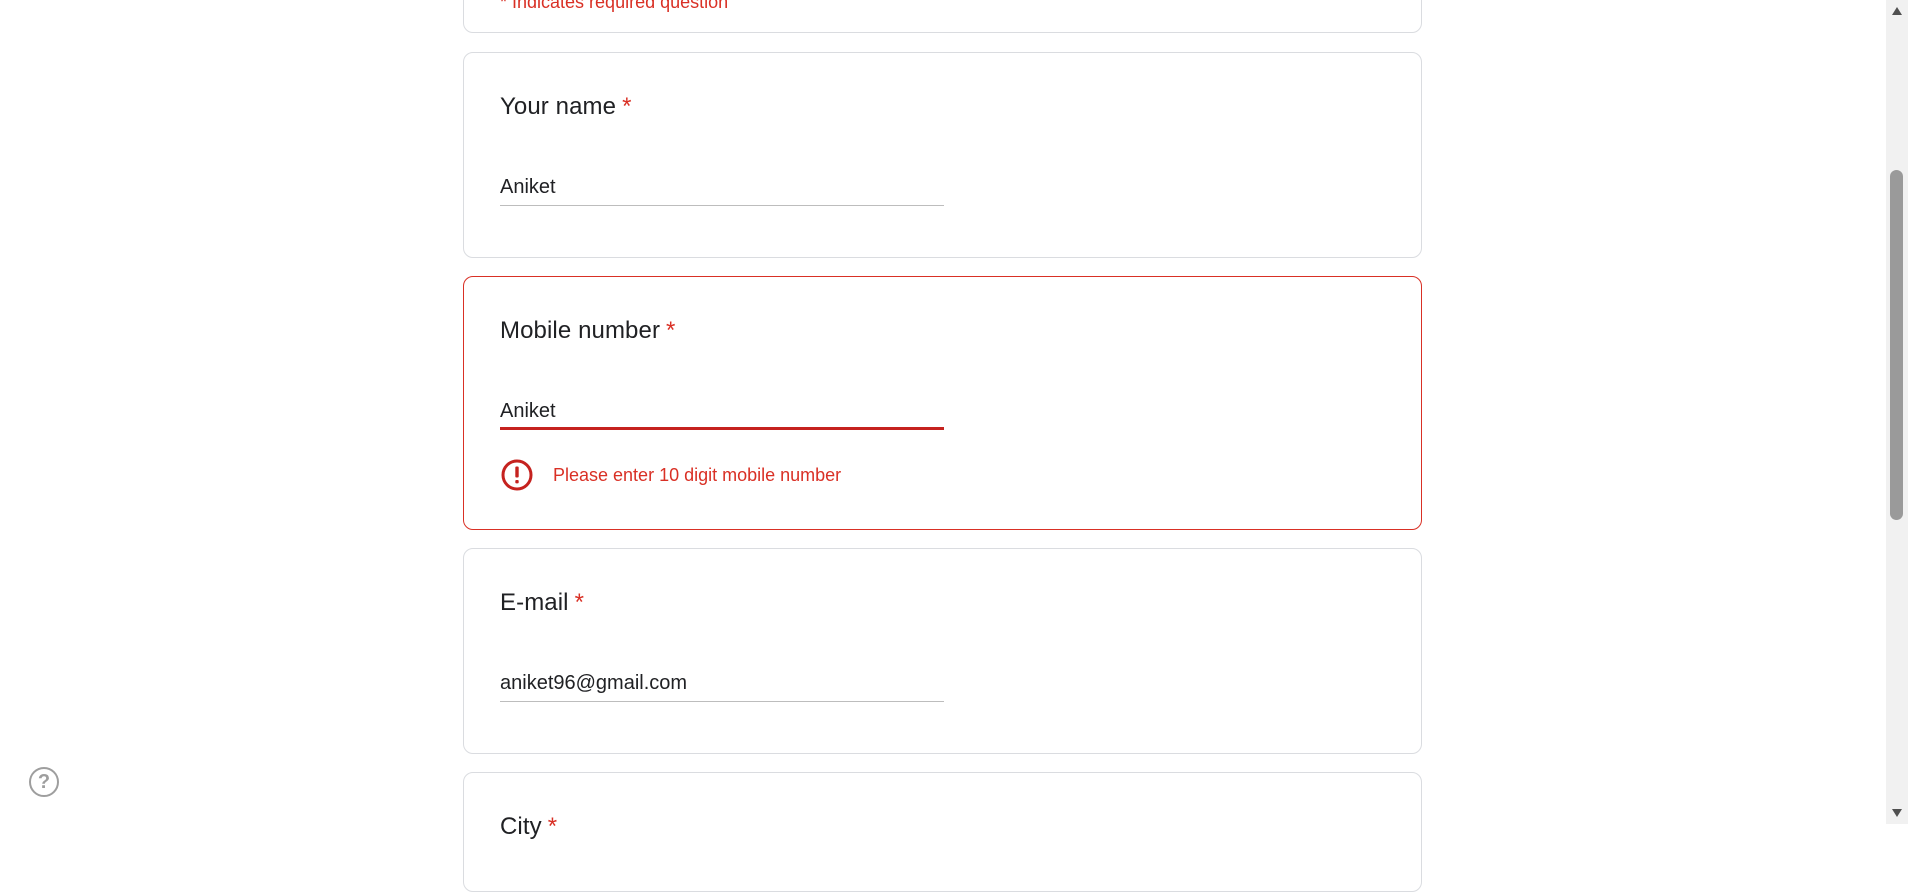 This screenshot has height=892, width=1908. What do you see at coordinates (697, 474) in the screenshot?
I see `error-message: Please enter 10 digit mobile number` at bounding box center [697, 474].